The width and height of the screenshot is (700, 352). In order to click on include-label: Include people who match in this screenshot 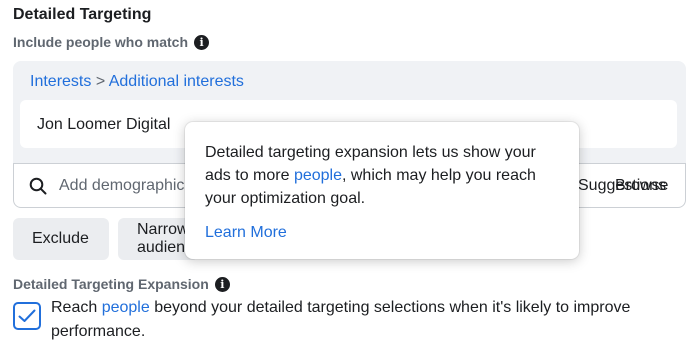, I will do `click(101, 42)`.